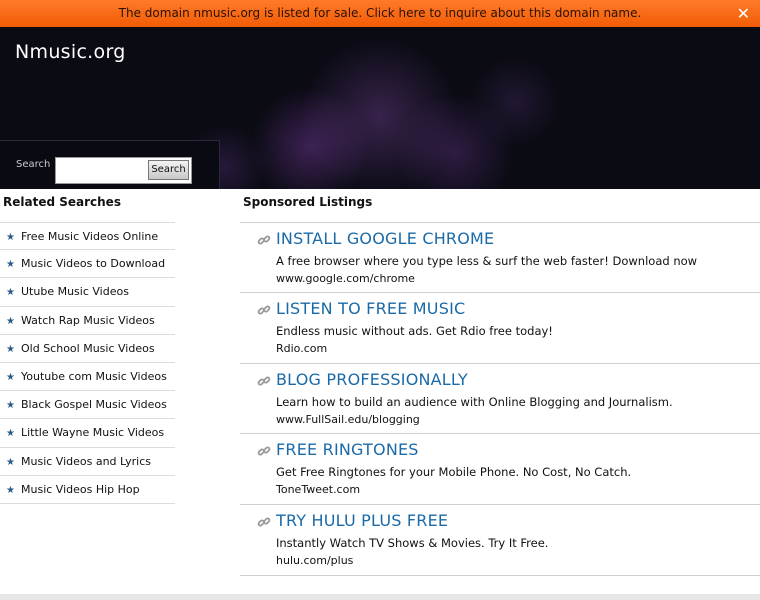 This screenshot has width=760, height=600. I want to click on related-search-label: Music Videos Hip Hop, so click(80, 489).